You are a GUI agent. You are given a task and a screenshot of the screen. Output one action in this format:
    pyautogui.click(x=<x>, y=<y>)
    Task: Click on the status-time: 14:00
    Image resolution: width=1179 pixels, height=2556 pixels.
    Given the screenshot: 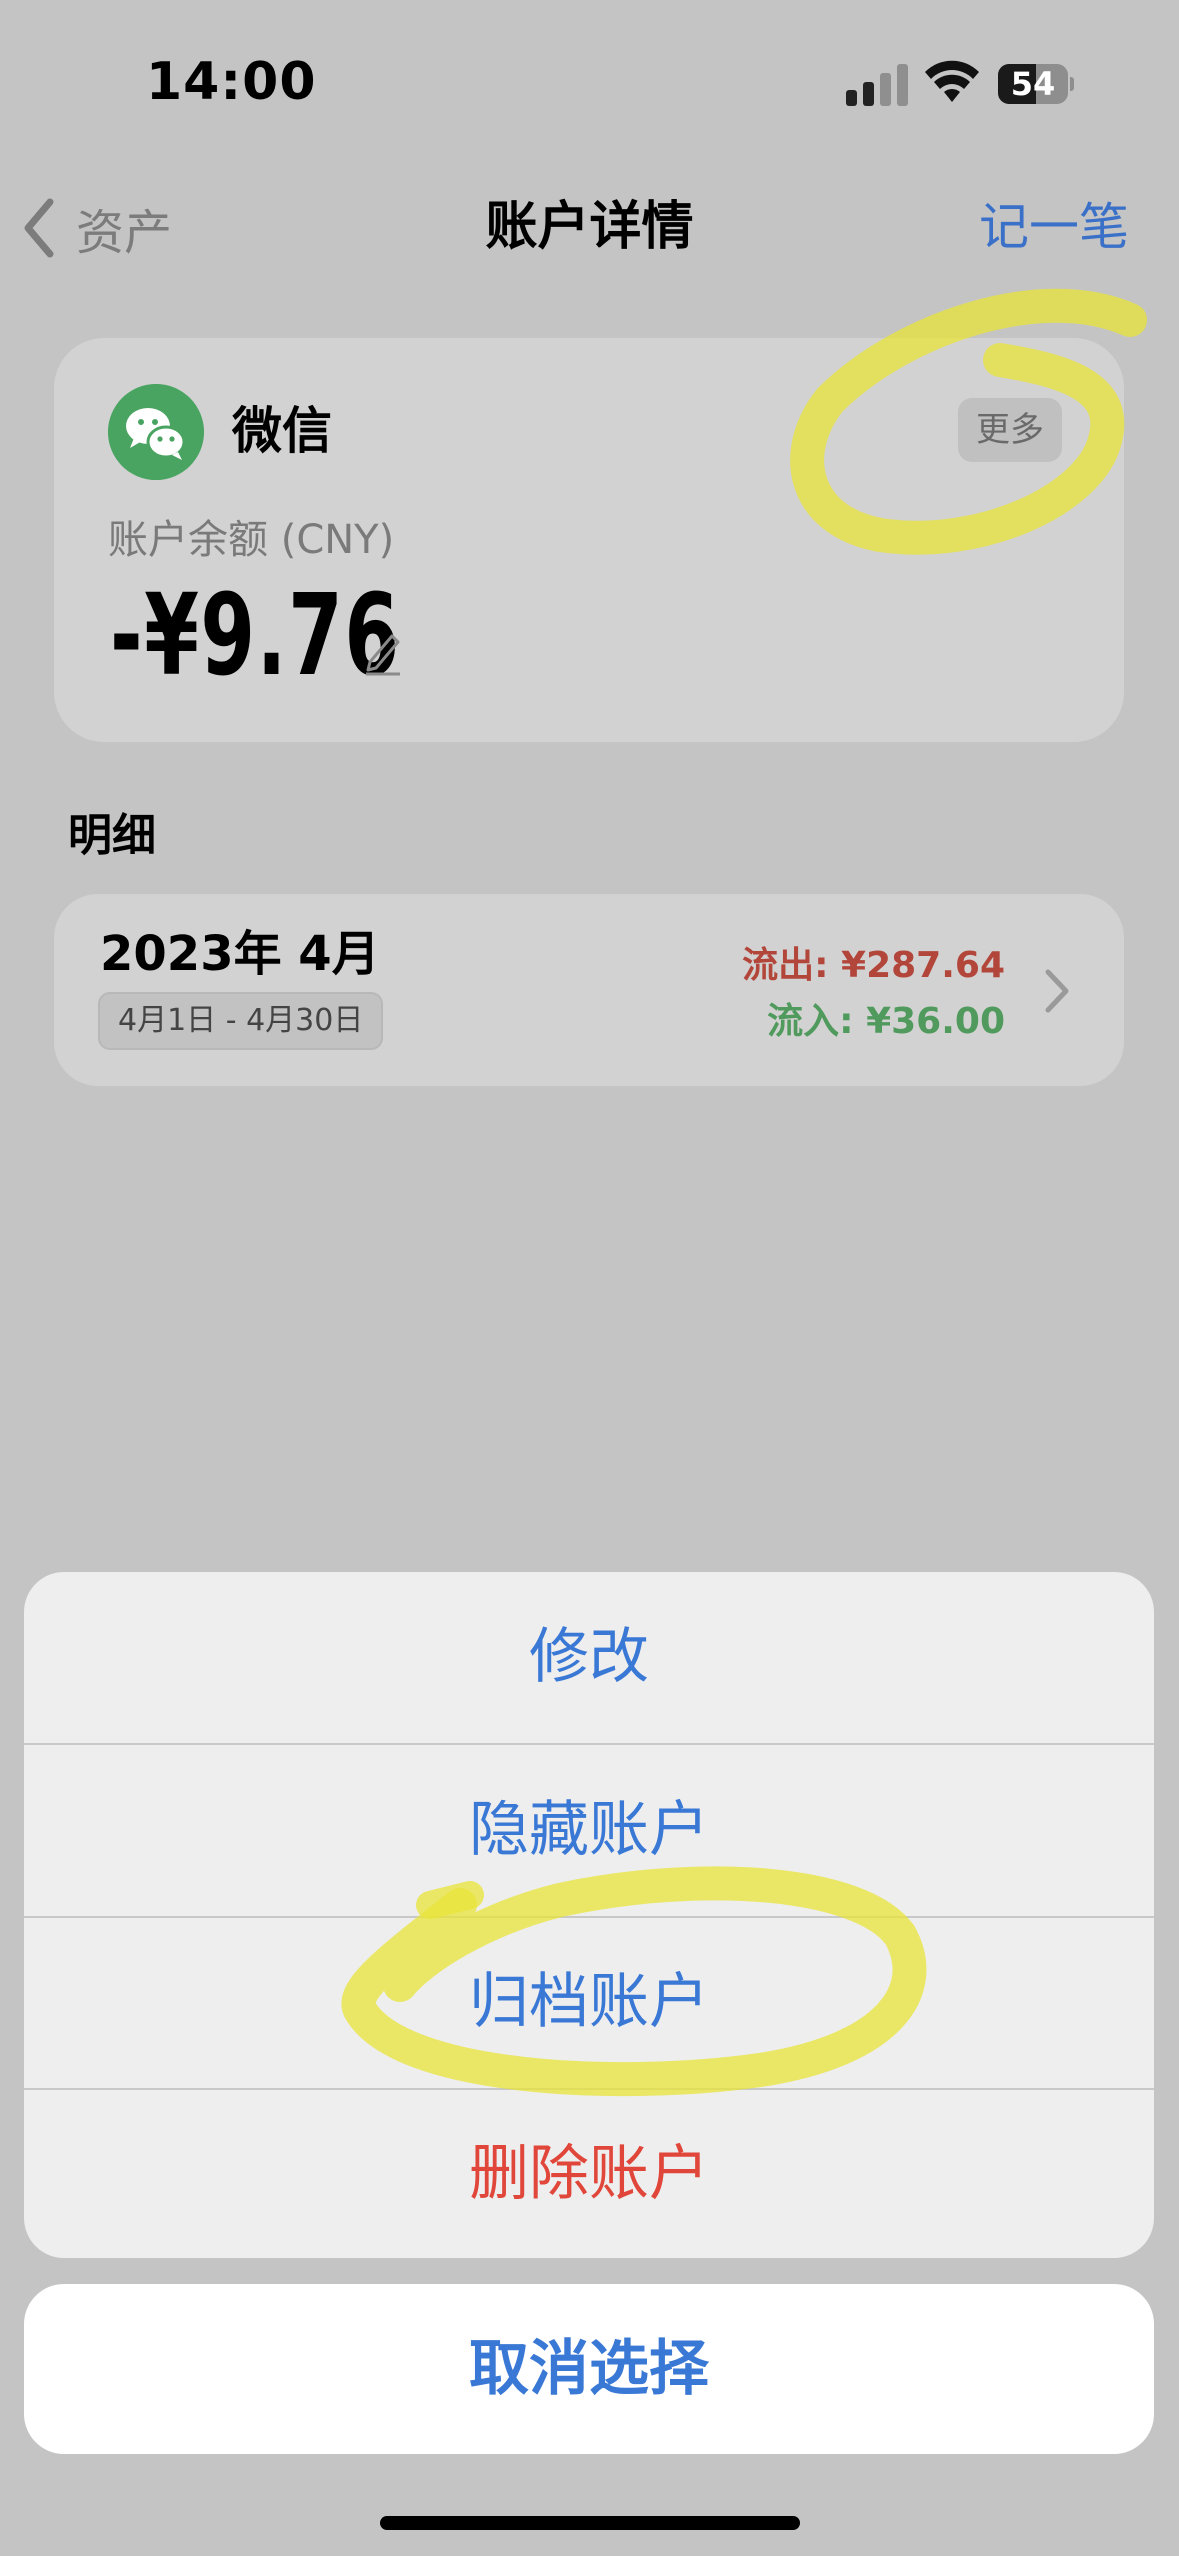 What is the action you would take?
    pyautogui.click(x=231, y=82)
    